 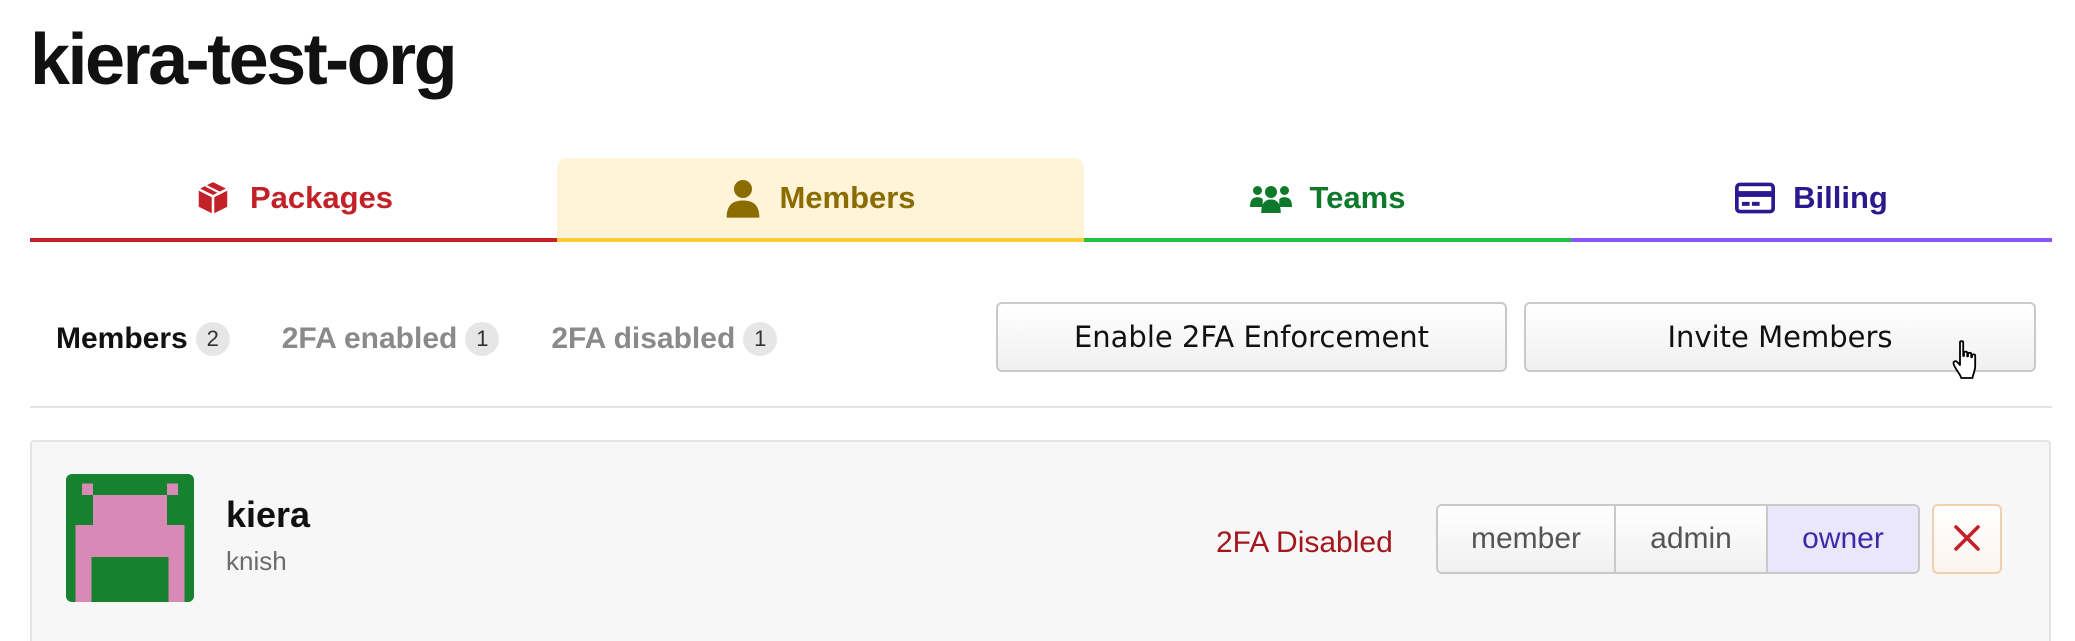 I want to click on page-title: kiera-test-org, so click(x=244, y=60).